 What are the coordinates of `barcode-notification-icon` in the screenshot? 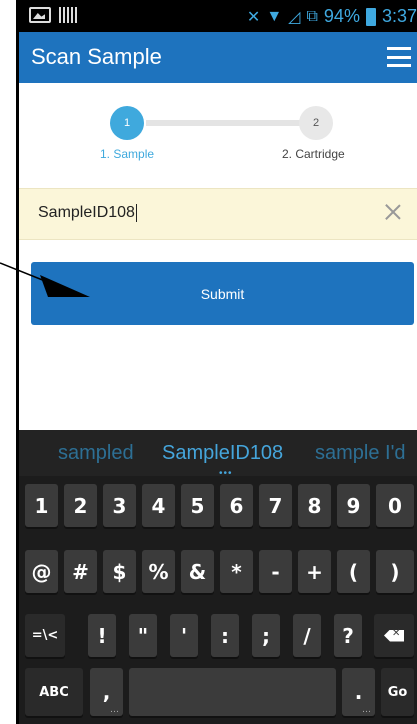 It's located at (69, 15).